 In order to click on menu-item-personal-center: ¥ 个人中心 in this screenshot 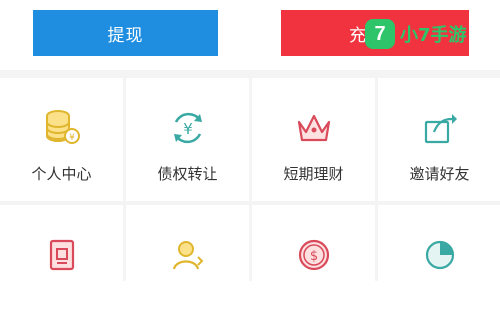, I will do `click(61, 139)`.